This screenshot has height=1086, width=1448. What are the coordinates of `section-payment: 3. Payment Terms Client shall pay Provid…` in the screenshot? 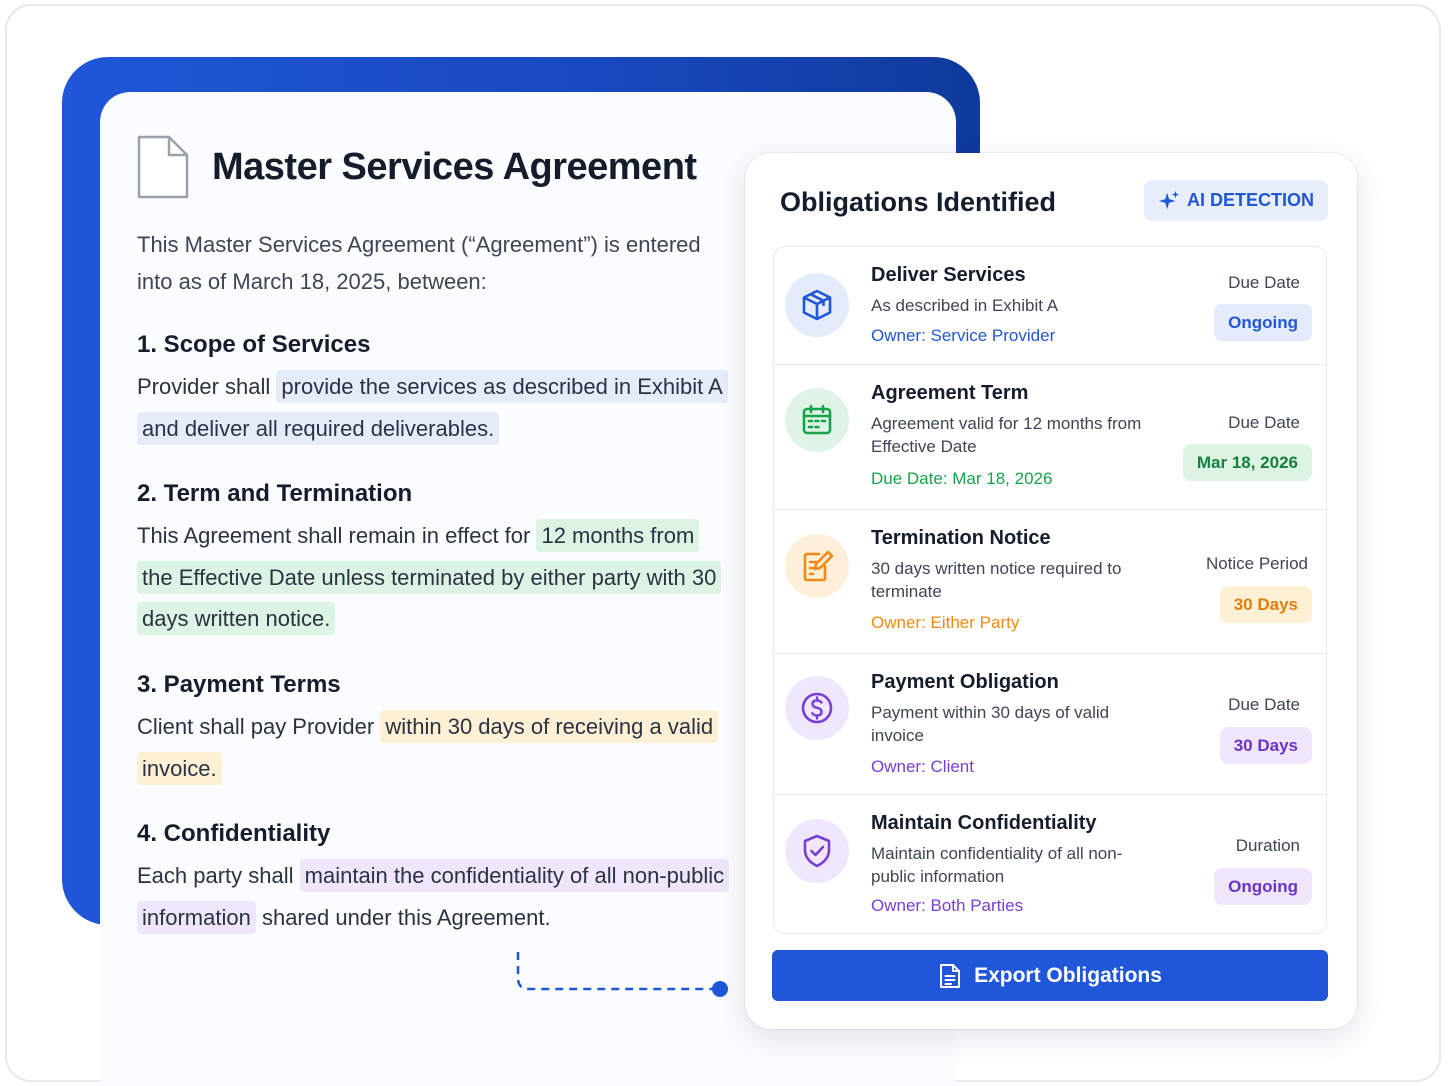 It's located at (432, 729).